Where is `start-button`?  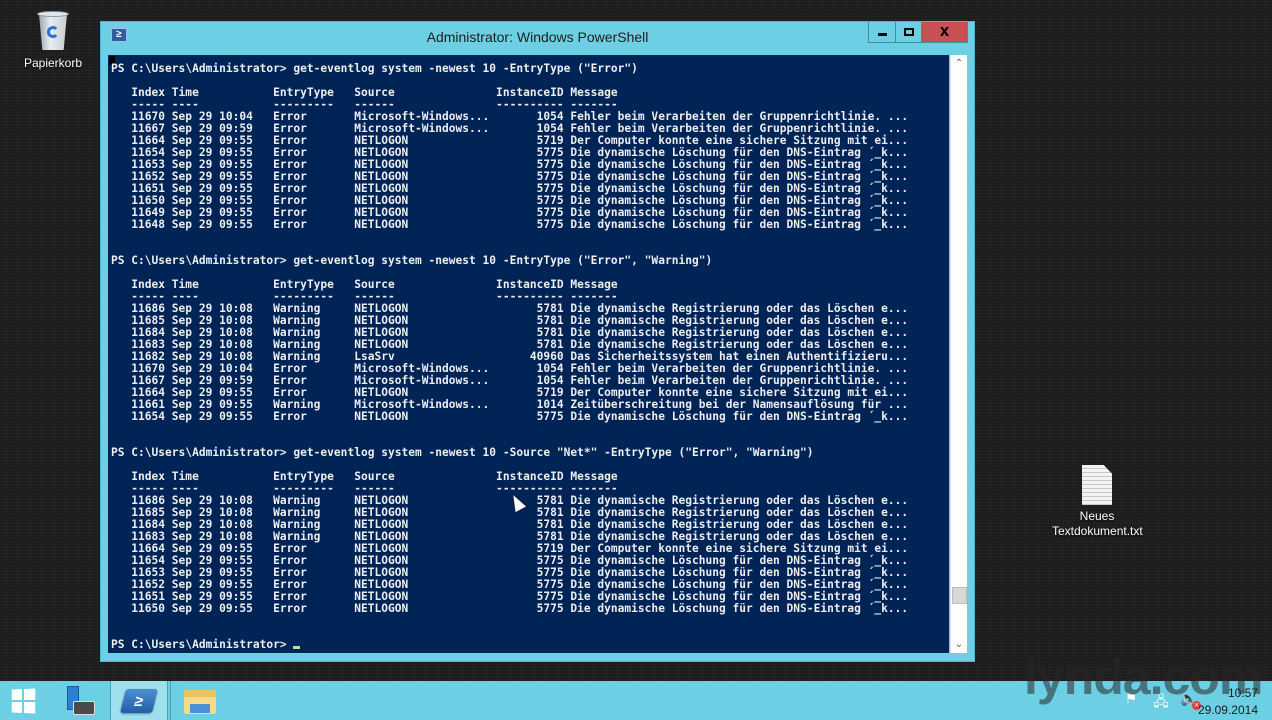 start-button is located at coordinates (23, 700).